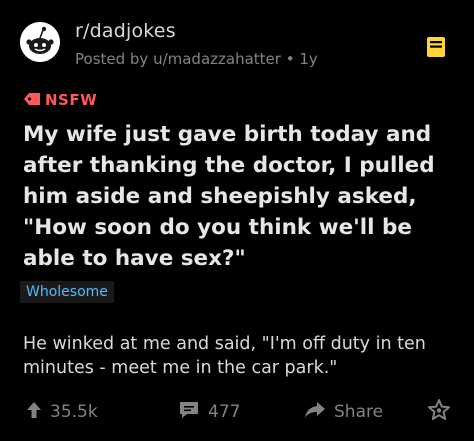  What do you see at coordinates (359, 412) in the screenshot?
I see `share-label: Share` at bounding box center [359, 412].